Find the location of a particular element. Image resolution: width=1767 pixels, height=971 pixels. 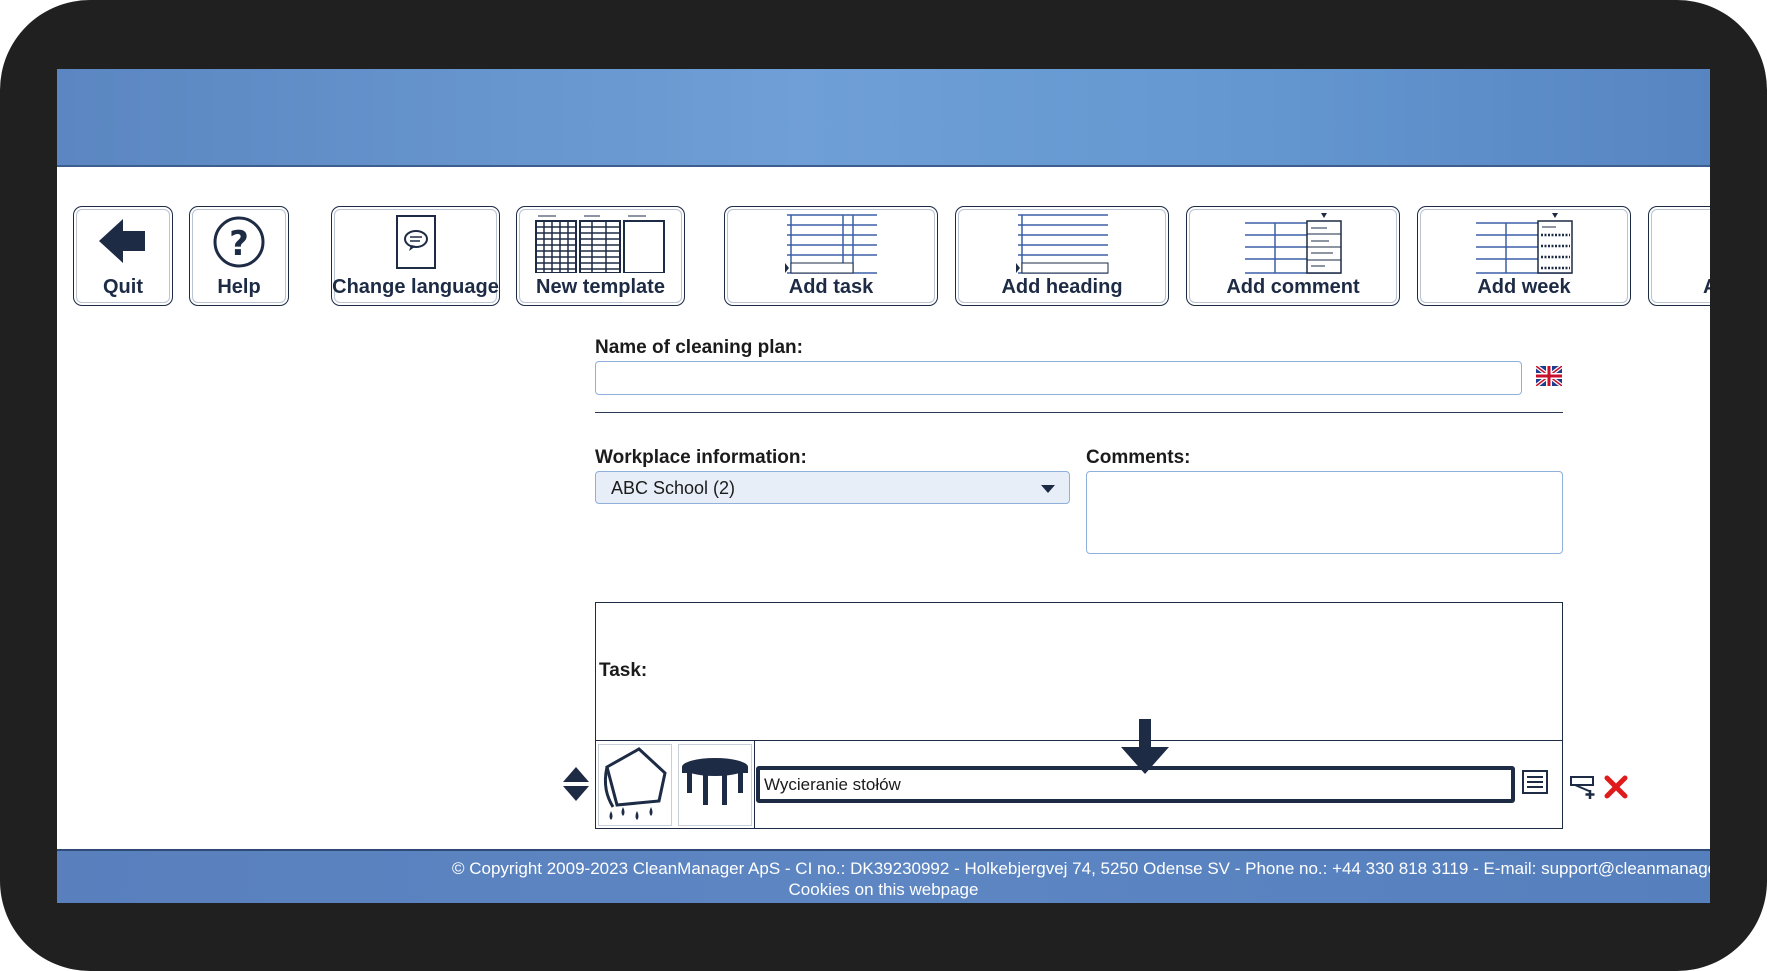

task-row-divider is located at coordinates (1079, 740).